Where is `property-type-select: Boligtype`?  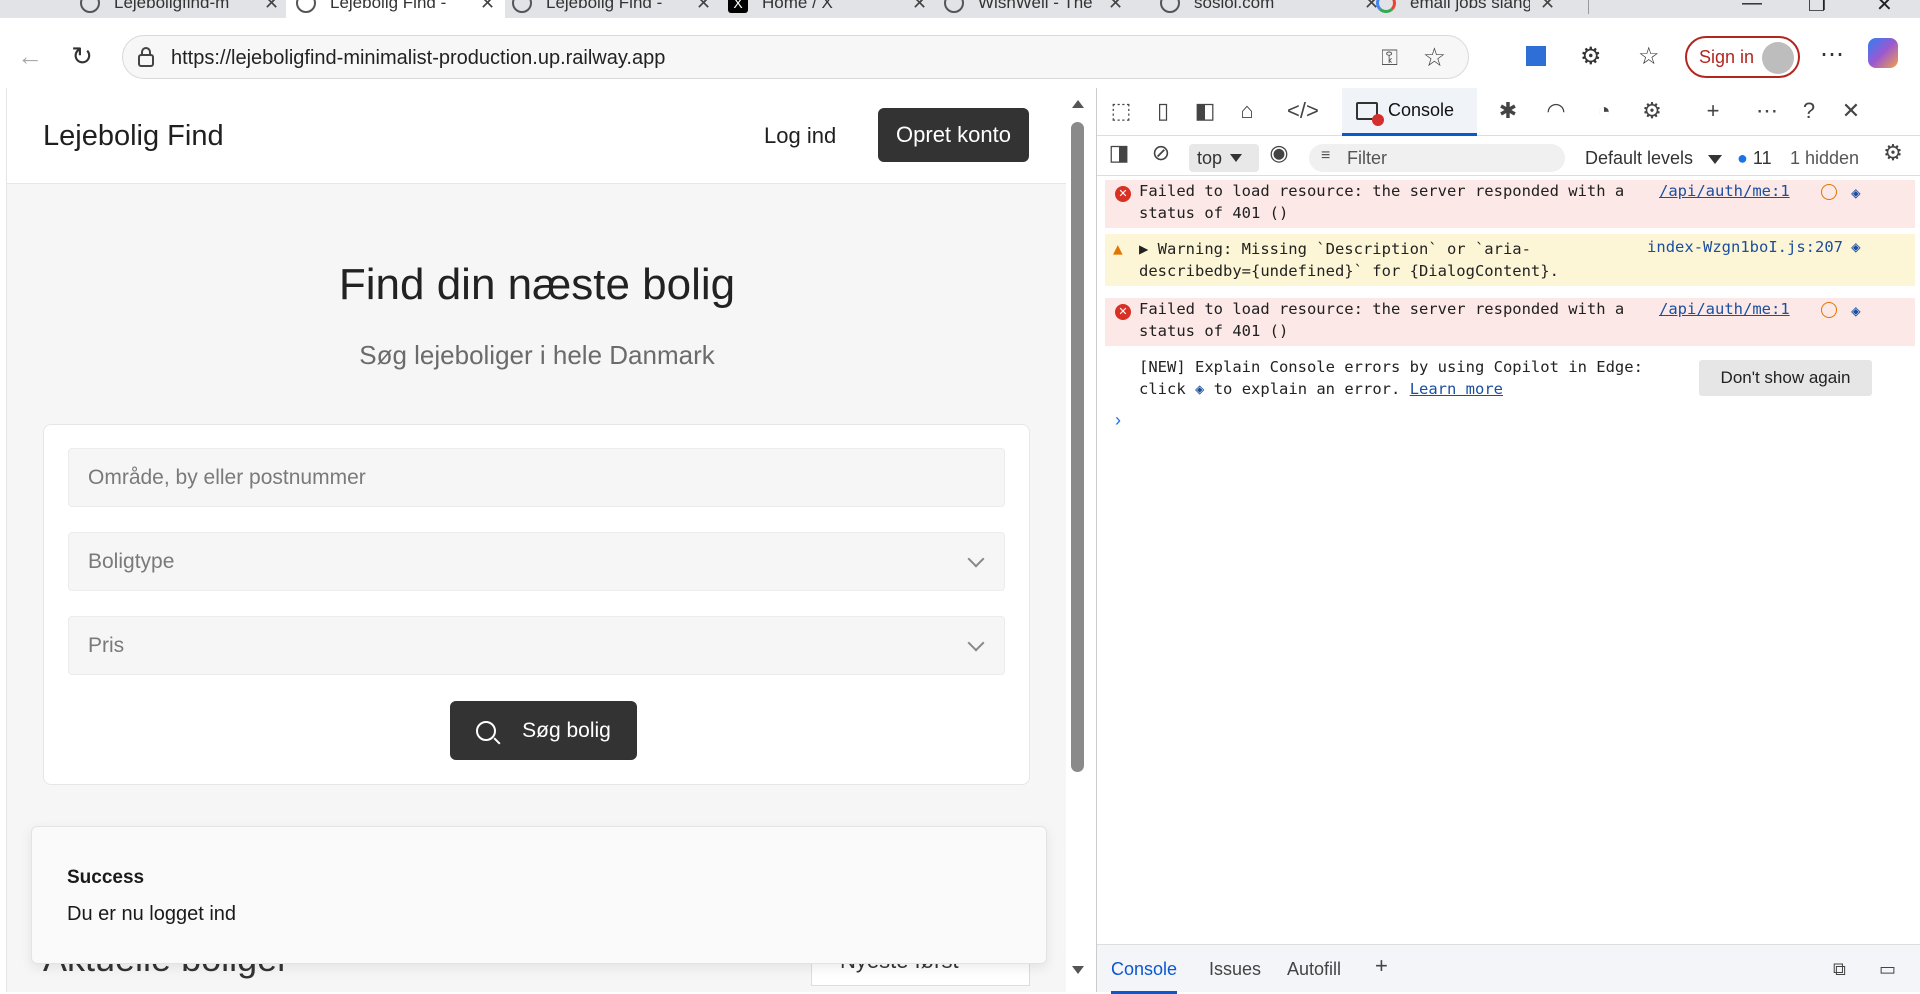 property-type-select: Boligtype is located at coordinates (536, 561).